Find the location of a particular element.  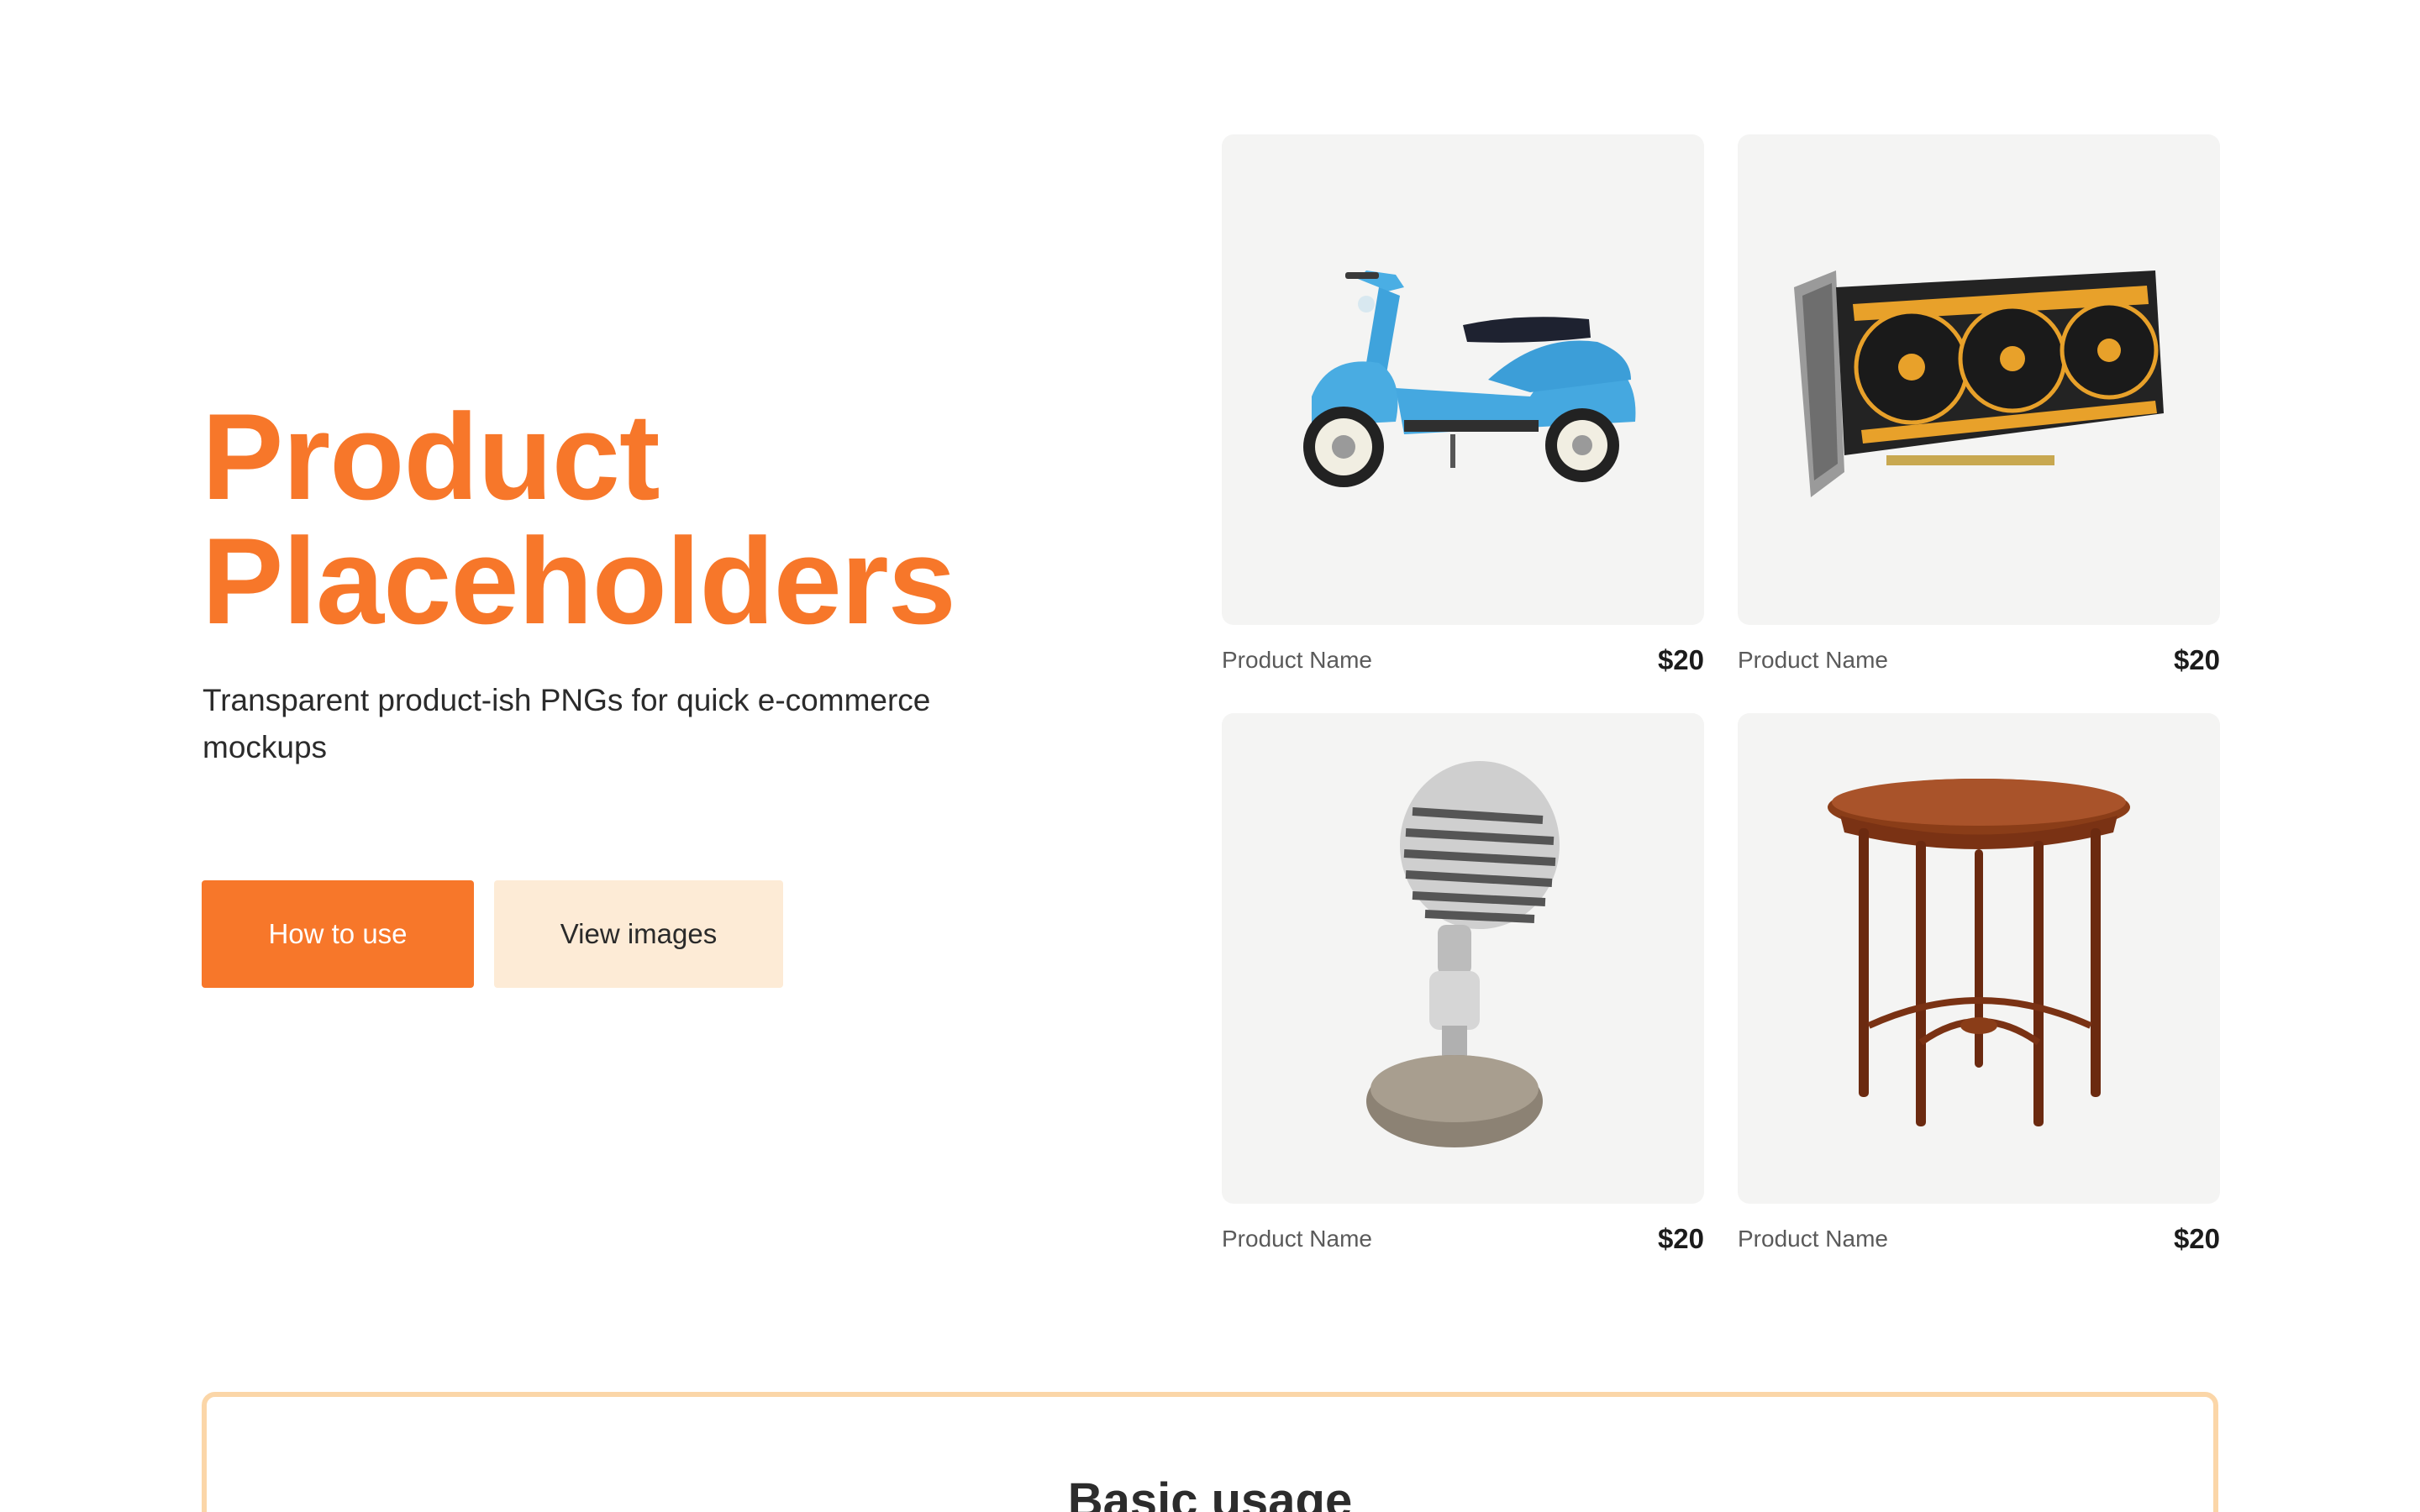

microphone-image is located at coordinates (1463, 954).